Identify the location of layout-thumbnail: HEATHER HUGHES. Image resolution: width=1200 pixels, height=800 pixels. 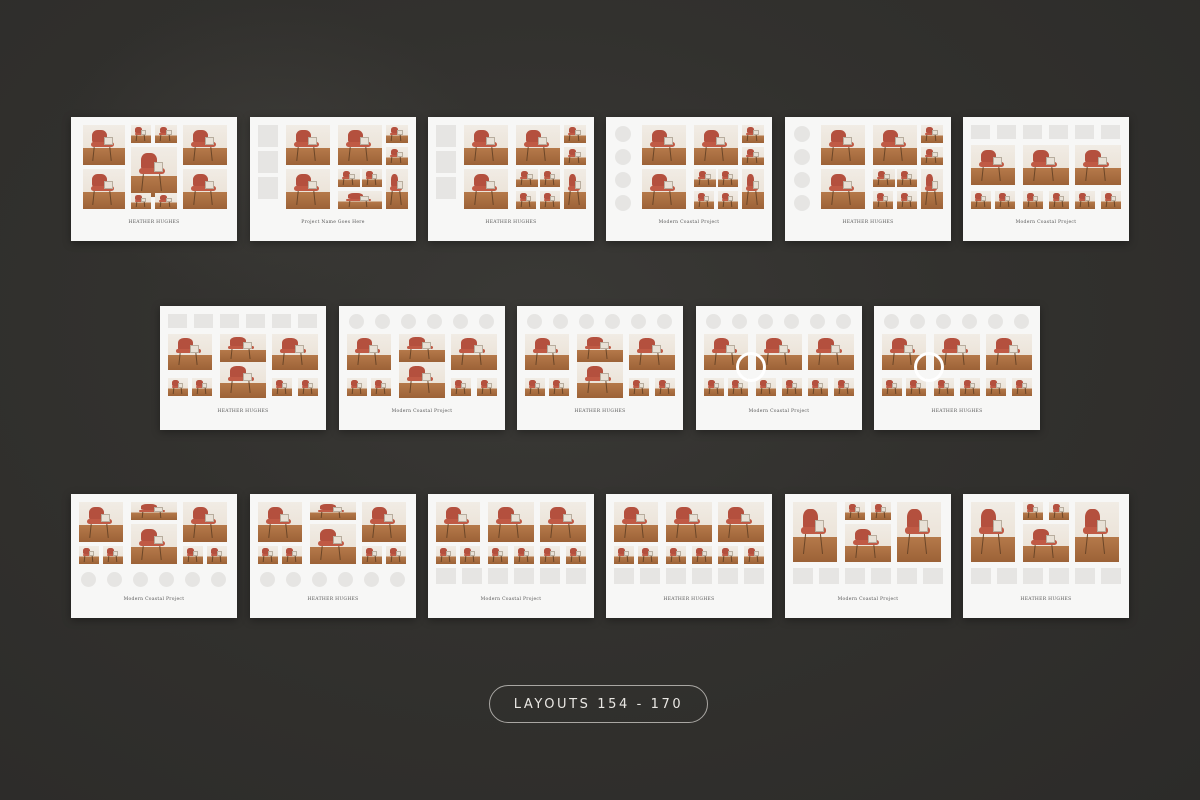
(1046, 556).